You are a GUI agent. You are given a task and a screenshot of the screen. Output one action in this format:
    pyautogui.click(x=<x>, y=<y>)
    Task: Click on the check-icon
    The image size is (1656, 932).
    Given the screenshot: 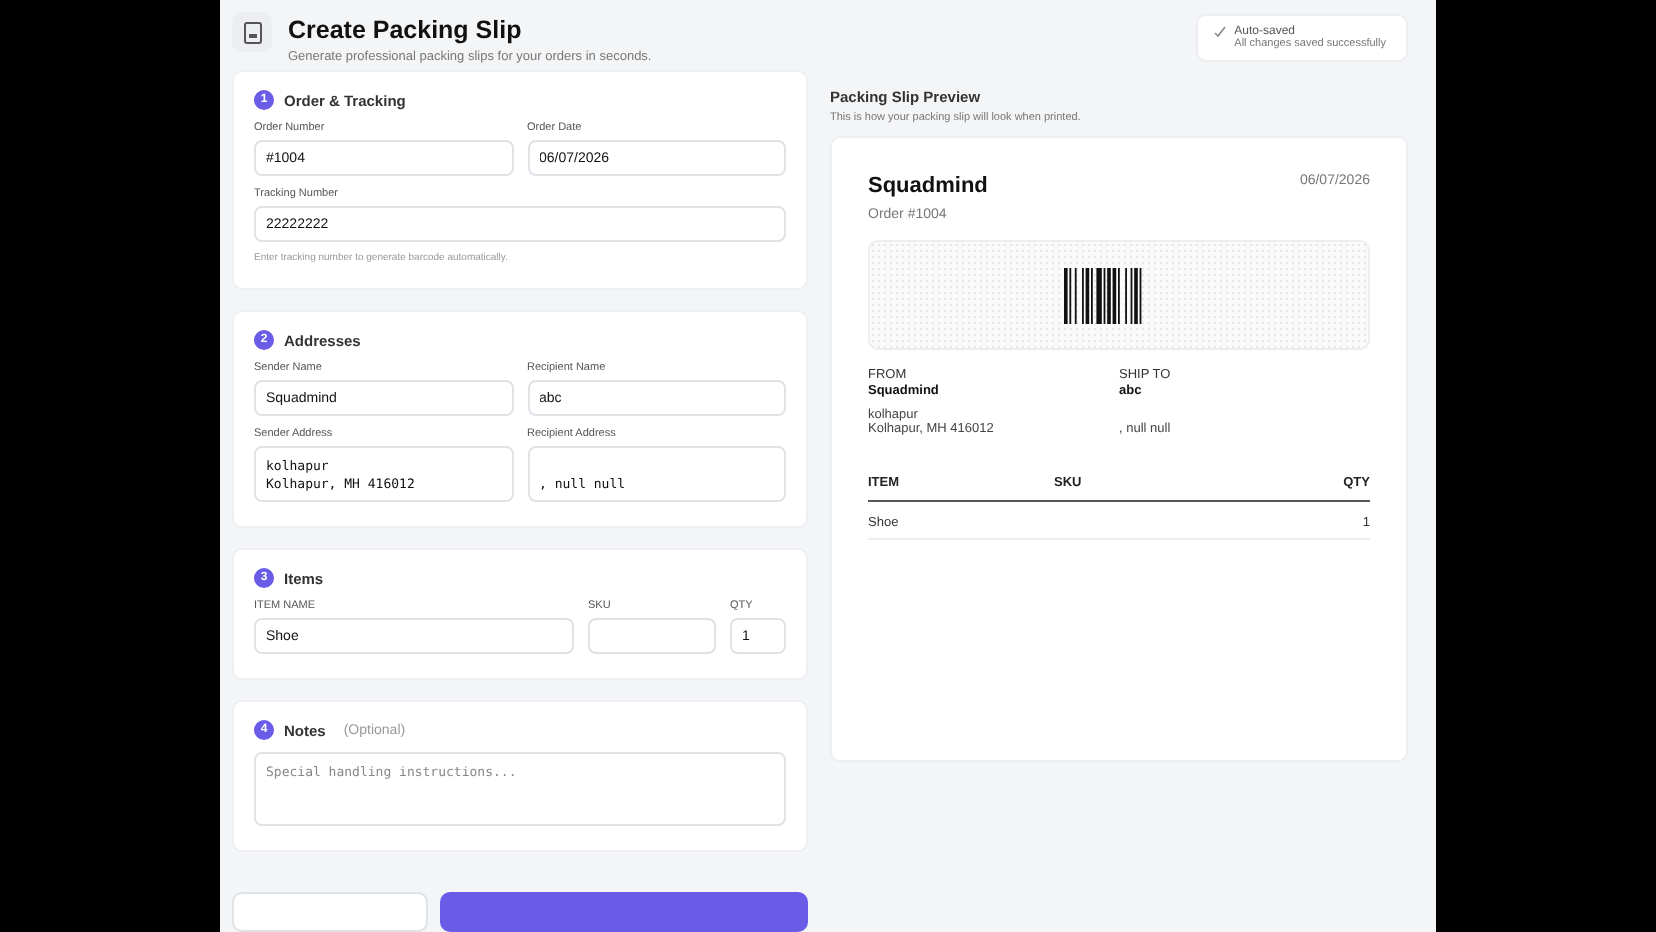 What is the action you would take?
    pyautogui.click(x=1220, y=32)
    